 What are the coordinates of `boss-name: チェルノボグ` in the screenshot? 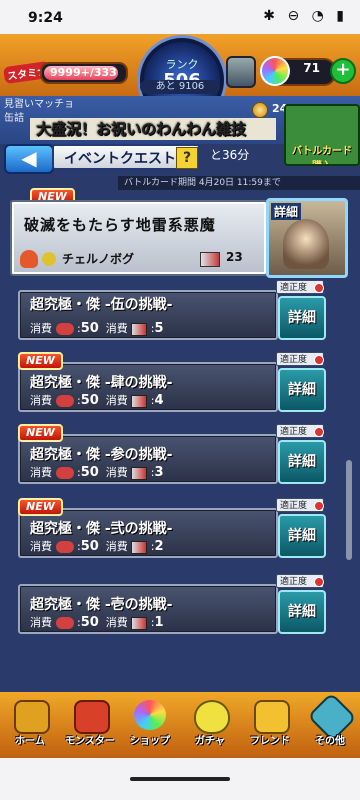 It's located at (98, 259).